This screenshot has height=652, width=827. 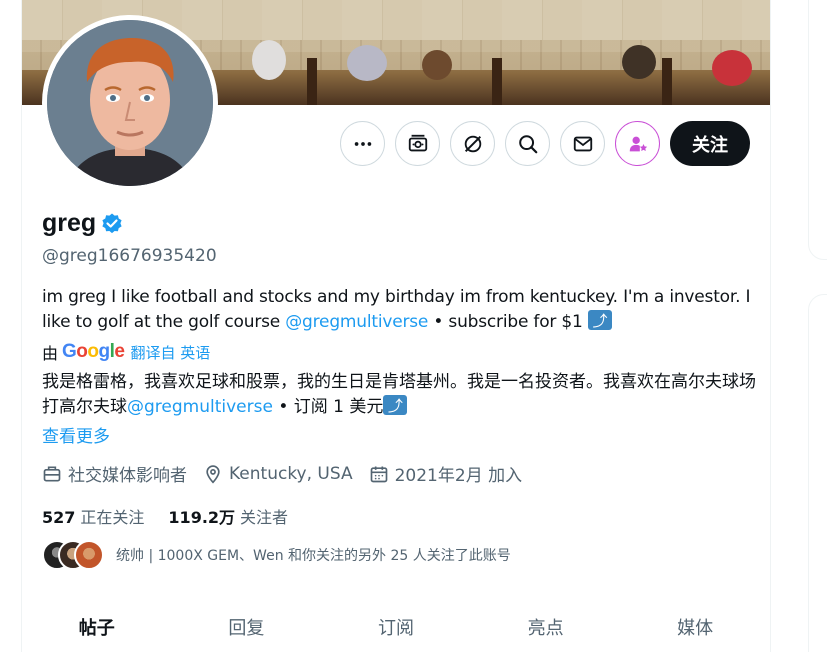 I want to click on tab-posts: 帖子, so click(x=97, y=626).